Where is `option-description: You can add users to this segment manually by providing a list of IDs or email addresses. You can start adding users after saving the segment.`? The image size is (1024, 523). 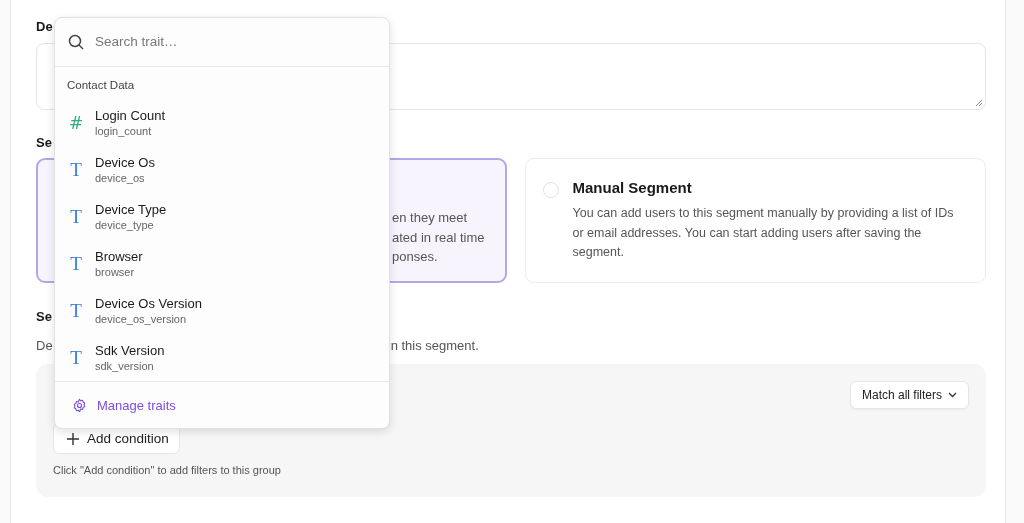 option-description: You can add users to this segment manually by providing a list of IDs or email addresses. You can start adding users after saving the segment. is located at coordinates (763, 233).